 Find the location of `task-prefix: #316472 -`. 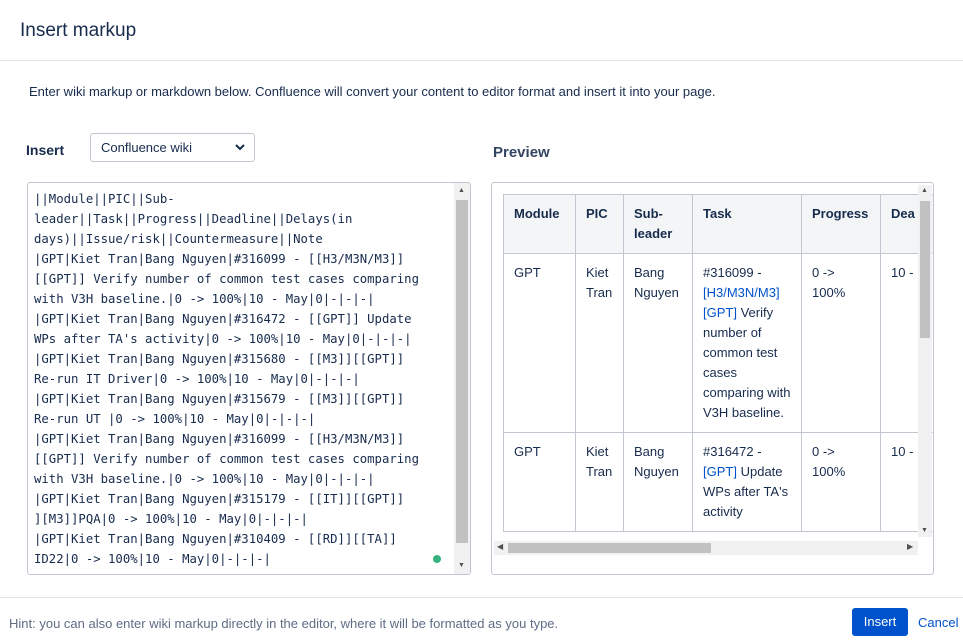

task-prefix: #316472 - is located at coordinates (732, 451).